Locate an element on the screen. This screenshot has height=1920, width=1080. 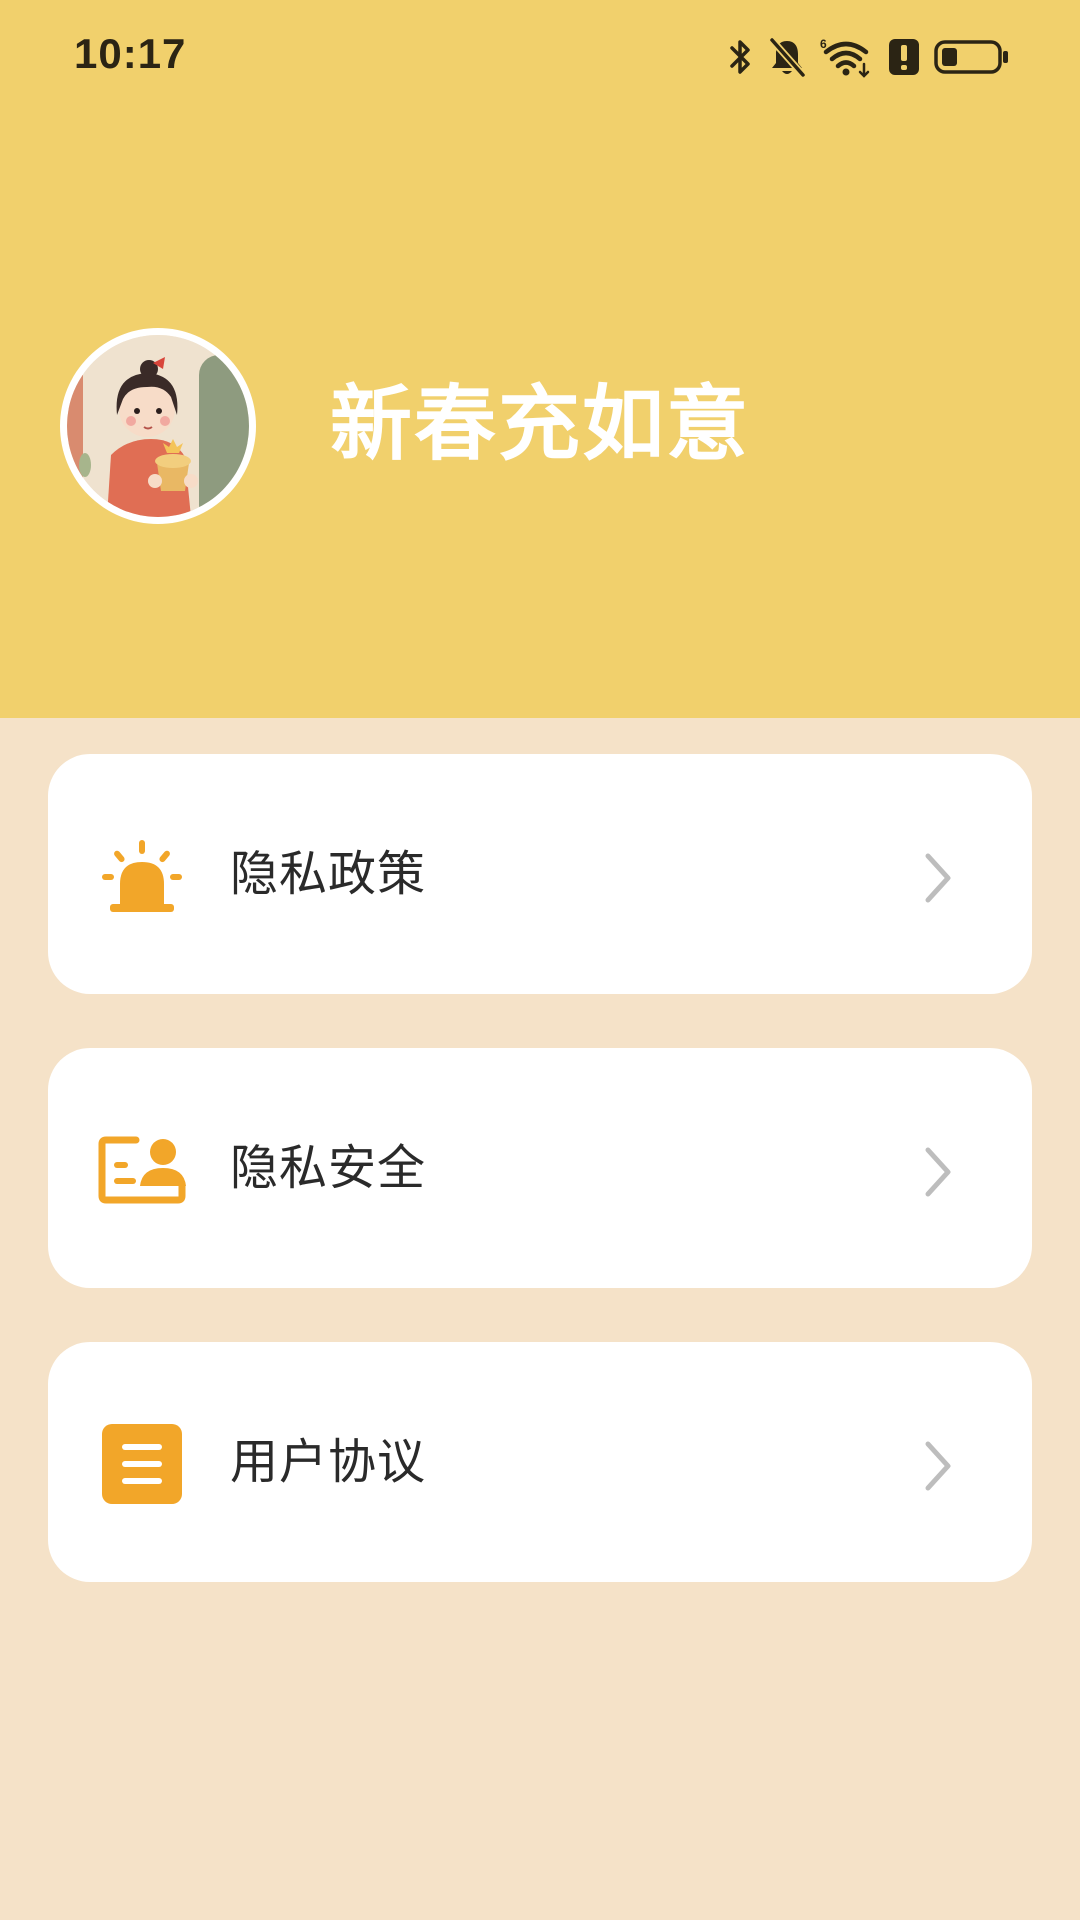
alert-icon is located at coordinates (904, 57).